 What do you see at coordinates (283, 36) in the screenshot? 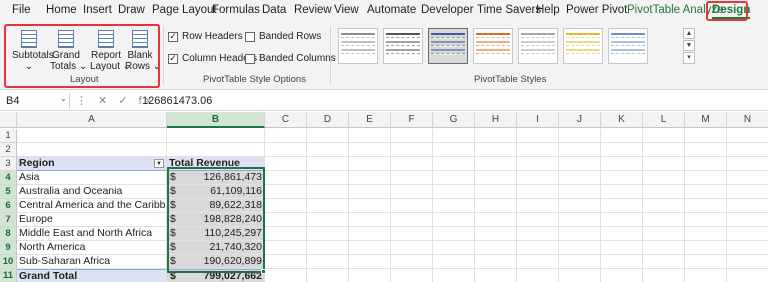
I see `banded-rows-checkbox: Banded Rows` at bounding box center [283, 36].